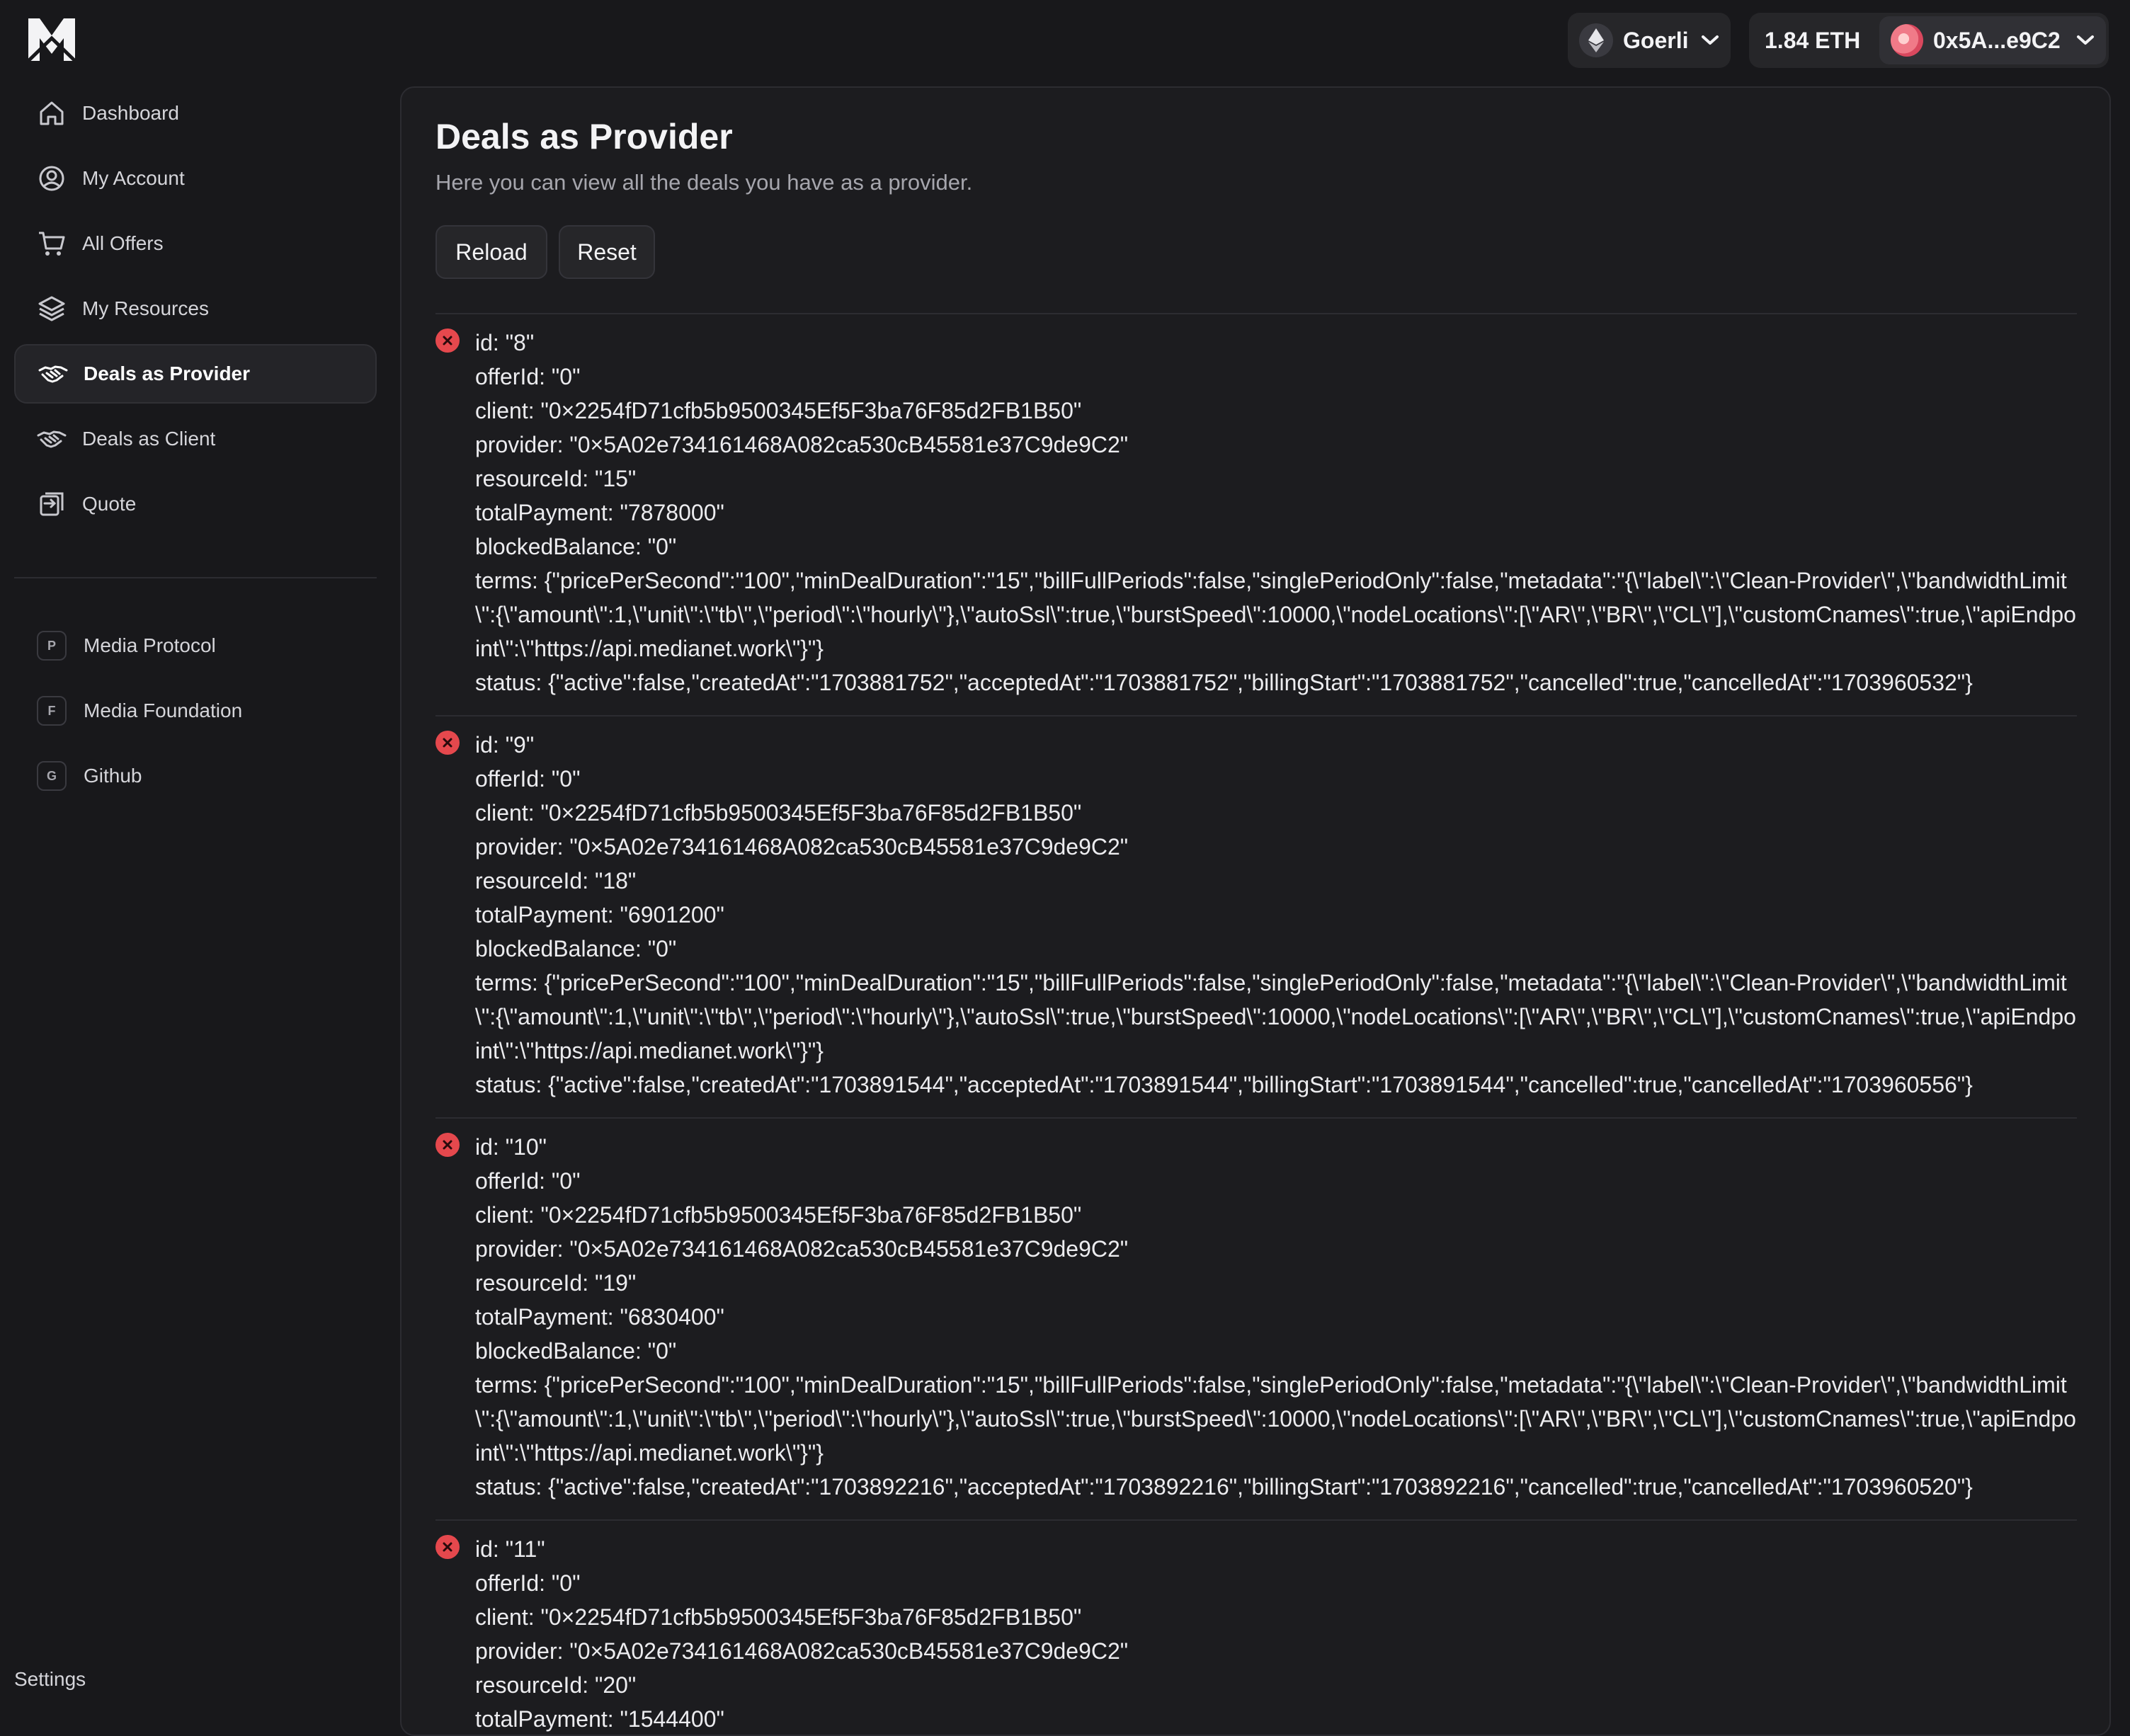 The image size is (2130, 1736). Describe the element at coordinates (163, 710) in the screenshot. I see `link-label: Media Foundation` at that location.